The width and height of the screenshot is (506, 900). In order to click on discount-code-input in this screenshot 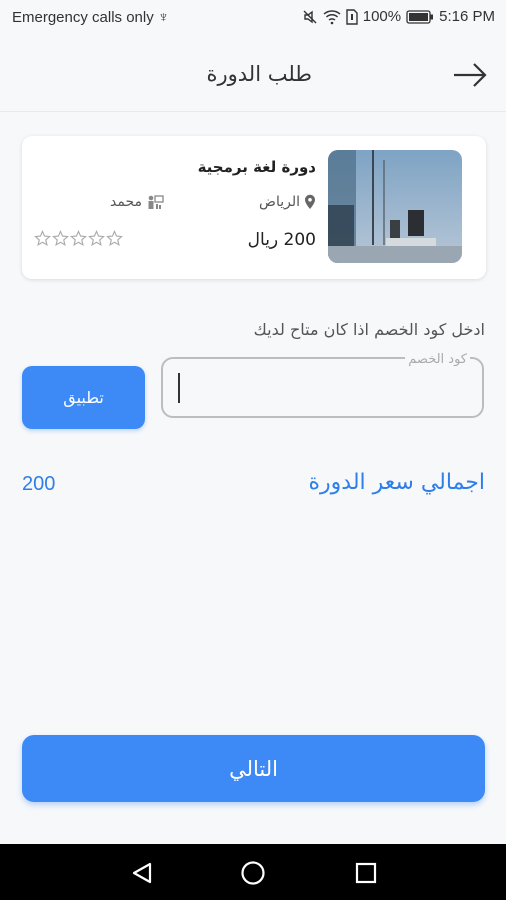, I will do `click(322, 387)`.